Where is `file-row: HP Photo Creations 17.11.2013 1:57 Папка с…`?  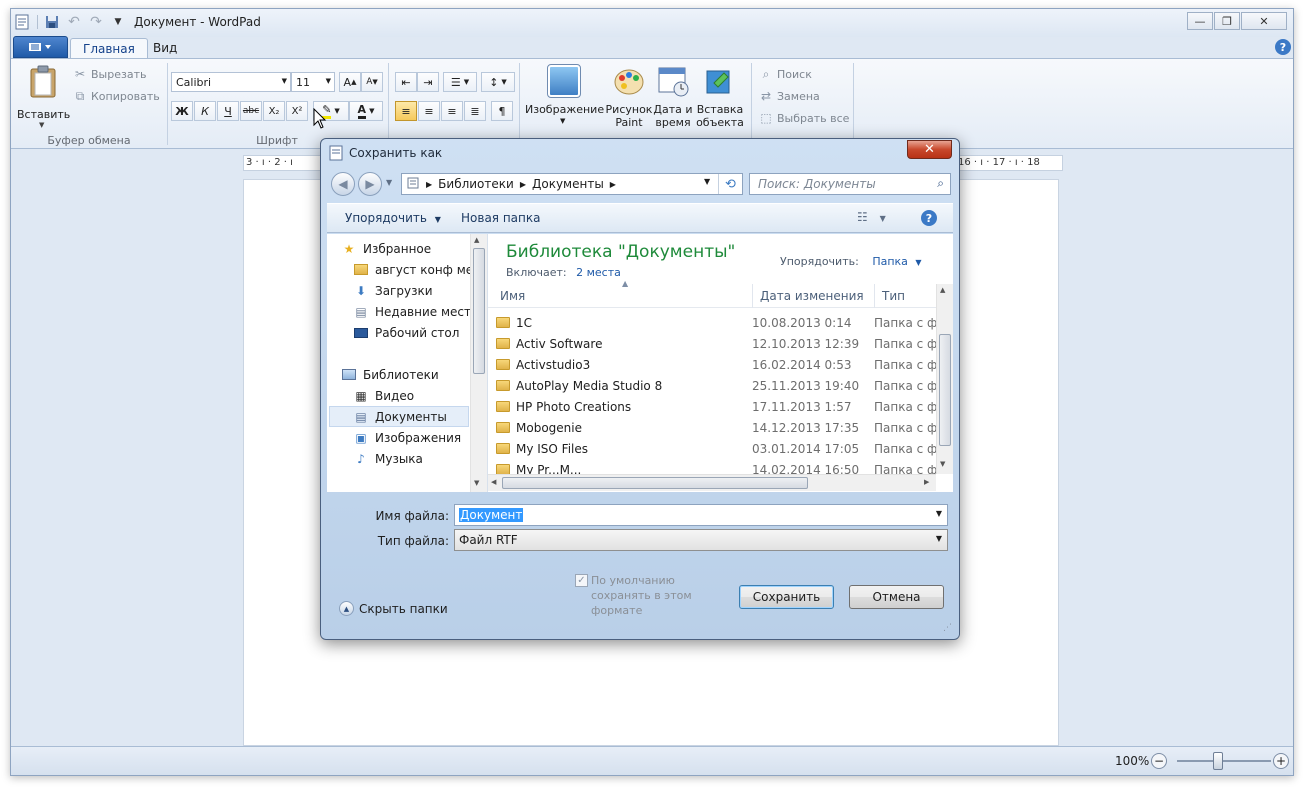
file-row: HP Photo Creations 17.11.2013 1:57 Папка с… is located at coordinates (715, 406).